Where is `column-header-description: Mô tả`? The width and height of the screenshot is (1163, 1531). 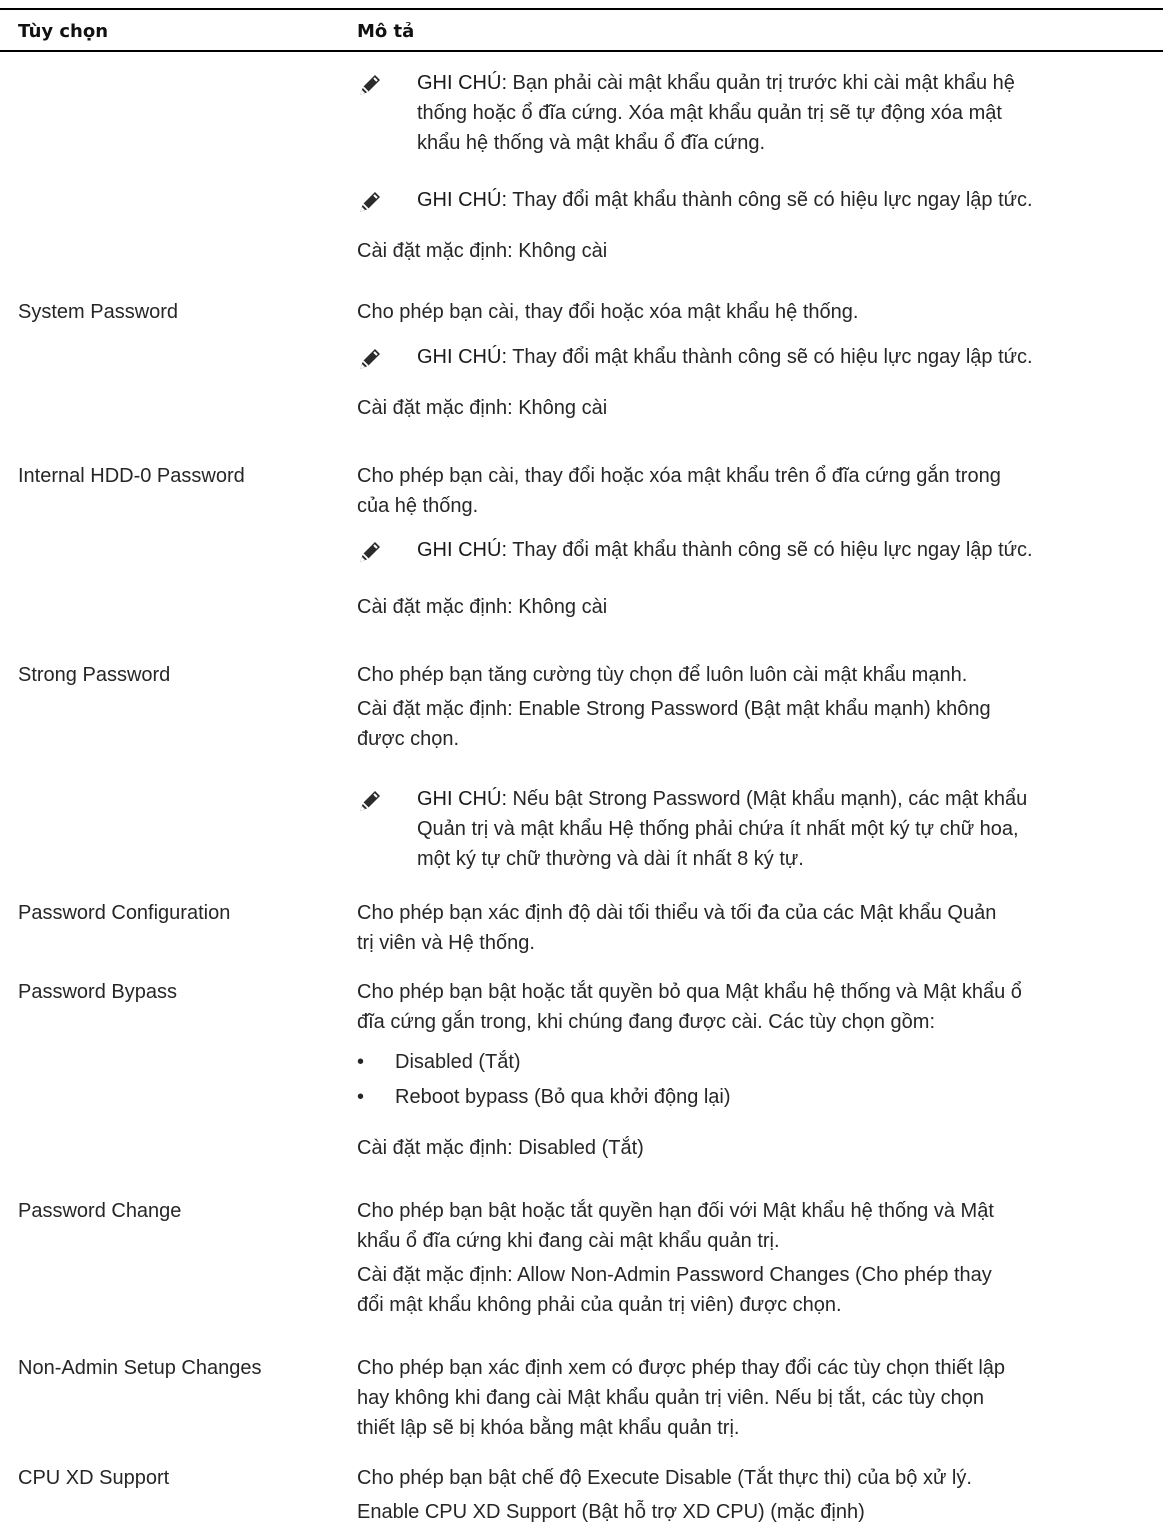 column-header-description: Mô tả is located at coordinates (386, 31).